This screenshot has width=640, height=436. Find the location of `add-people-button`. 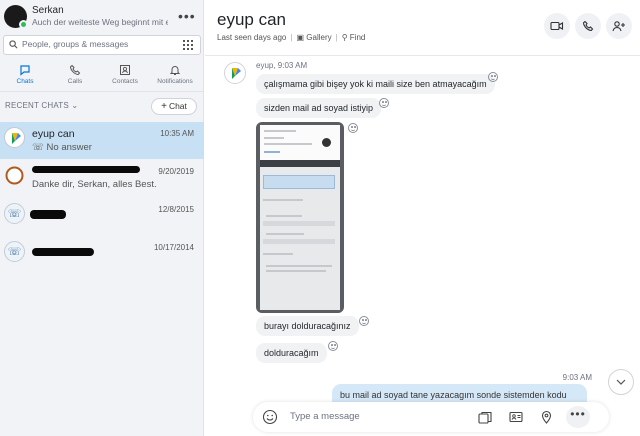

add-people-button is located at coordinates (619, 26).